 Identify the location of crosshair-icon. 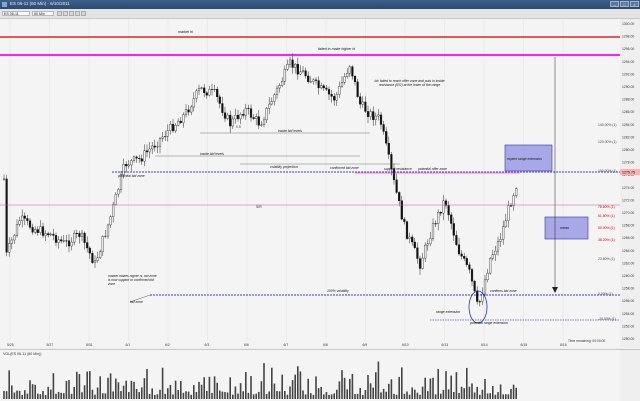
(71, 13).